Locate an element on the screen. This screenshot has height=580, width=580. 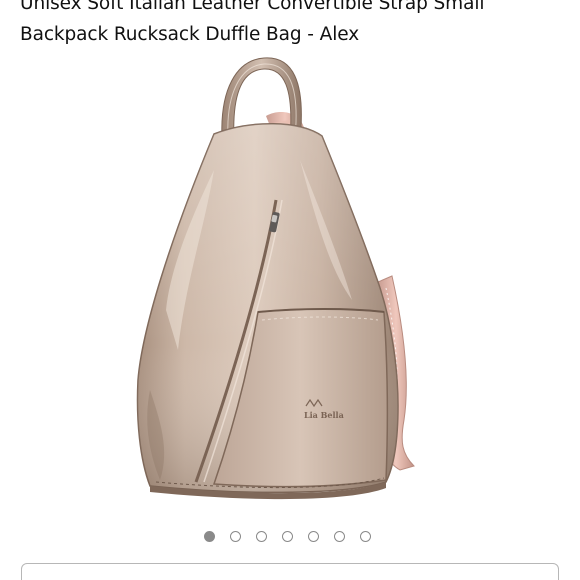
variant-select-box is located at coordinates (290, 571).